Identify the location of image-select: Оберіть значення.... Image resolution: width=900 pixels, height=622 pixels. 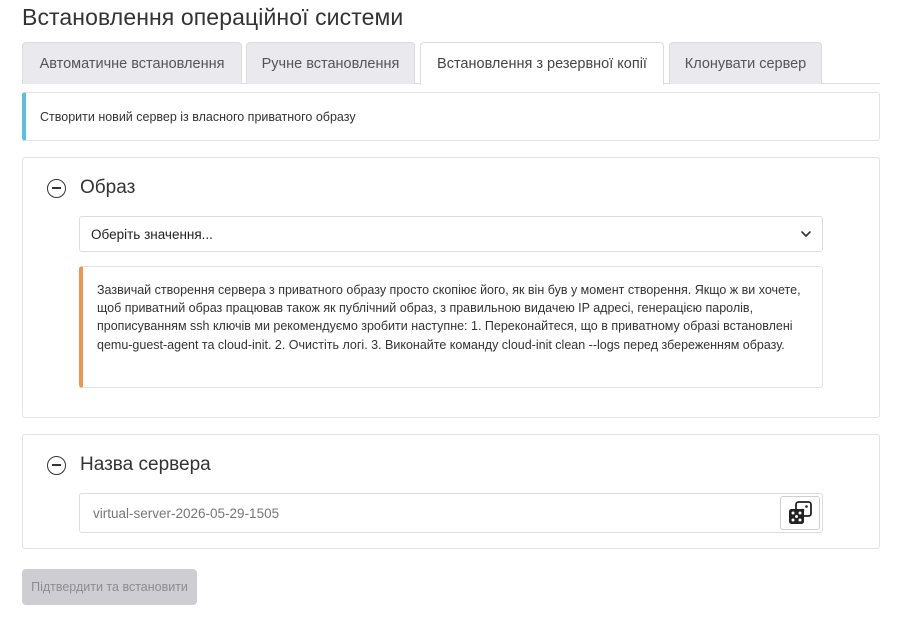
(451, 234).